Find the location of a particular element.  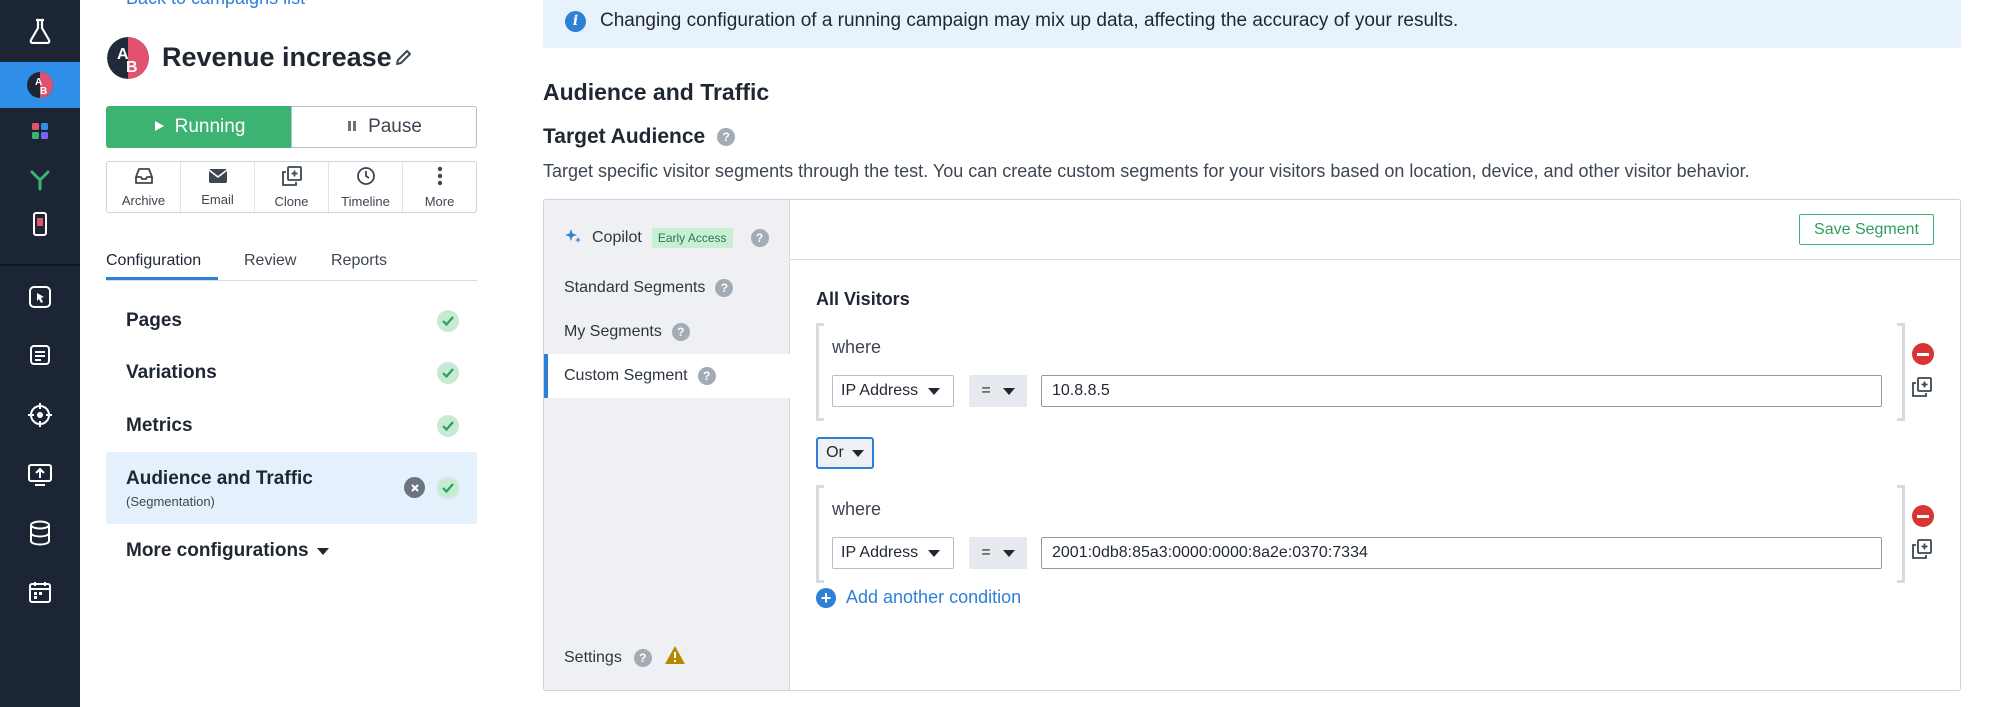

add-condition-button: + Add another condition is located at coordinates (918, 597).